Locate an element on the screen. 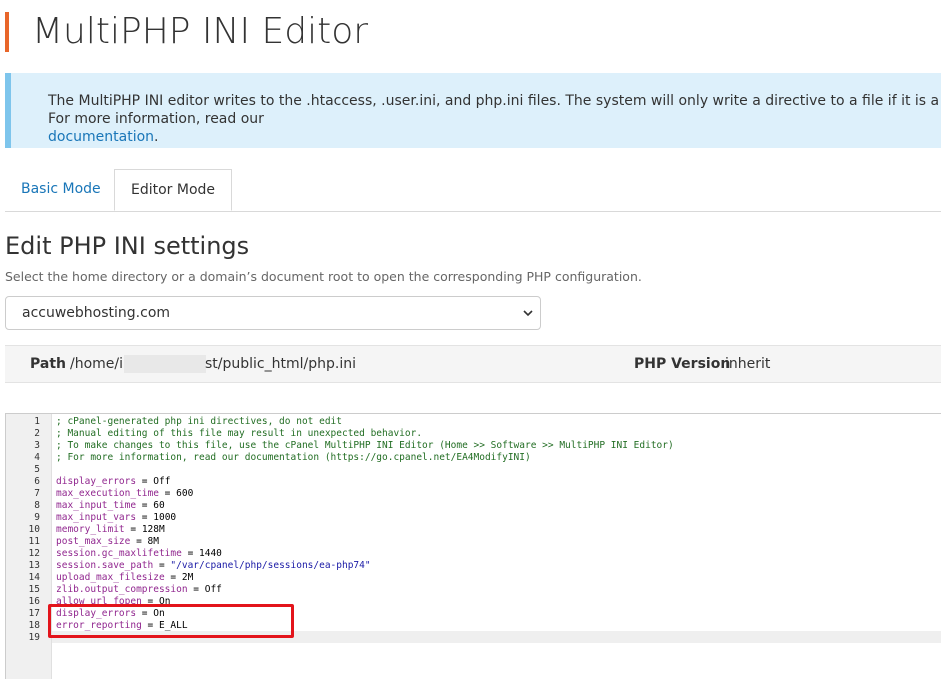 Image resolution: width=941 pixels, height=679 pixels. code-value: 128M is located at coordinates (153, 529).